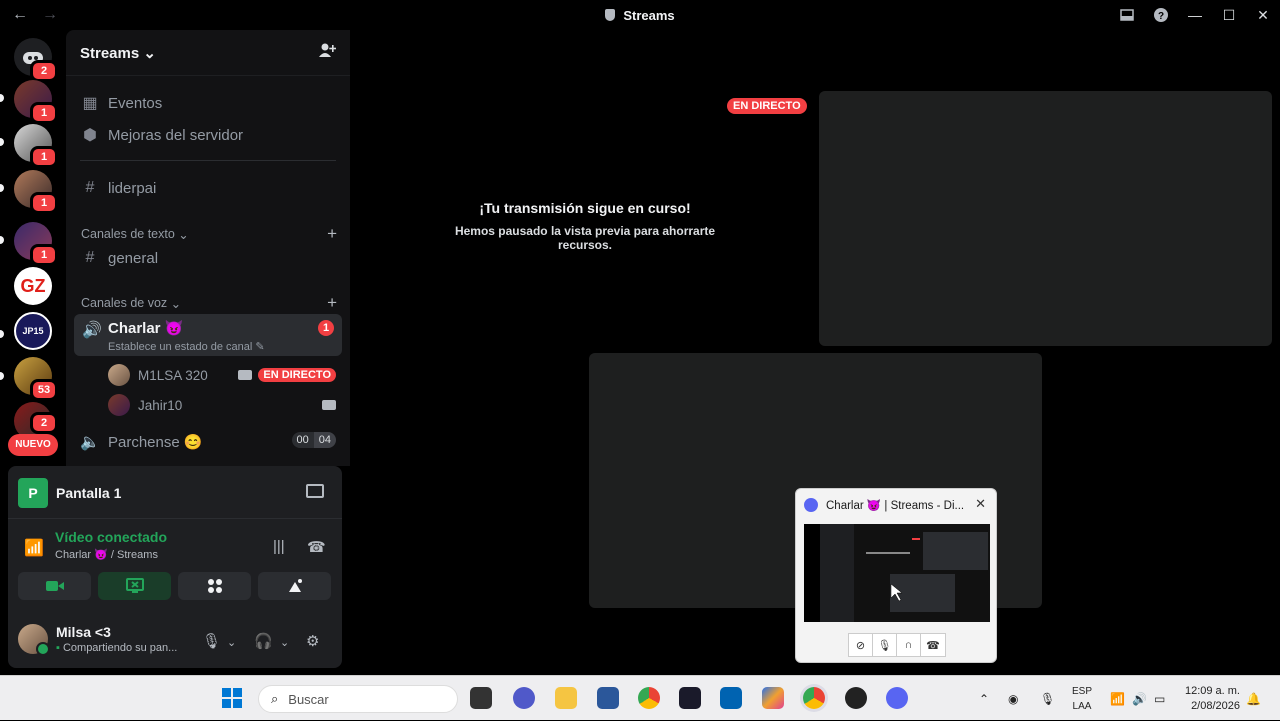 The width and height of the screenshot is (1280, 721). I want to click on channel-liderpai: # liderpai, so click(118, 188).